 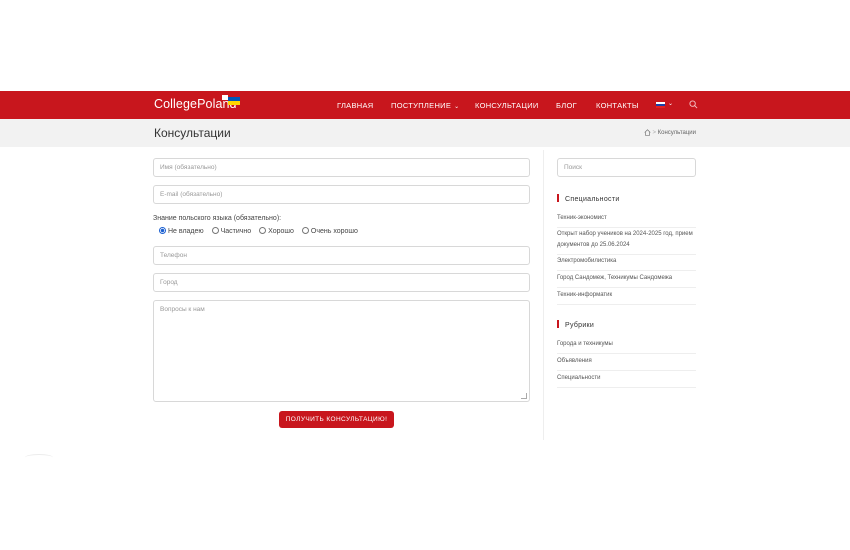 What do you see at coordinates (341, 282) in the screenshot?
I see `city-input: Город` at bounding box center [341, 282].